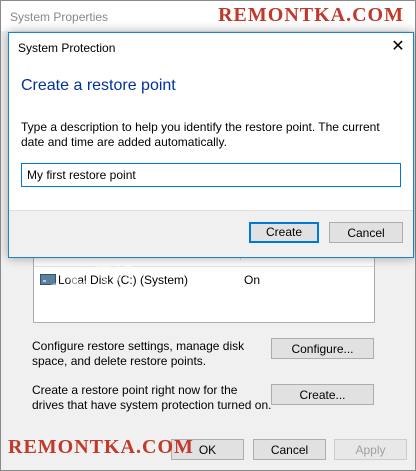  I want to click on apply-button: Apply, so click(370, 449).